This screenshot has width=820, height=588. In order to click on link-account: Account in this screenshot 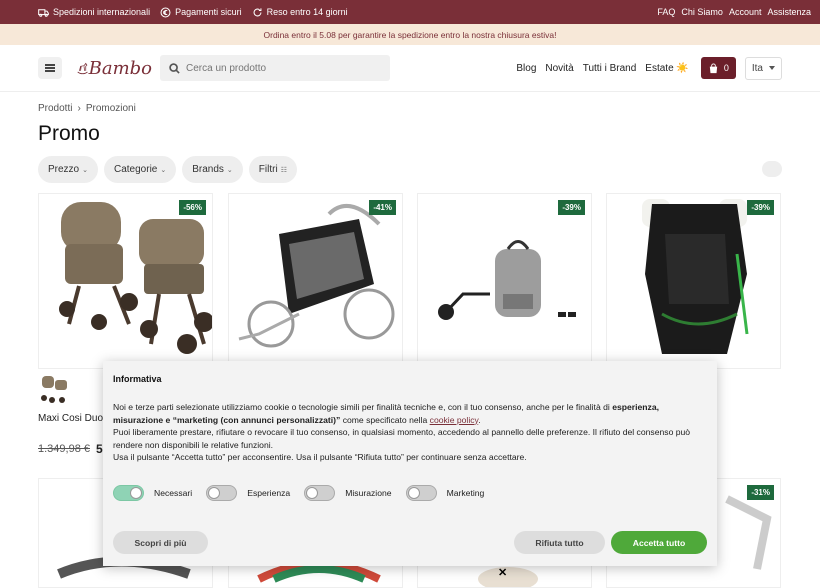, I will do `click(745, 12)`.